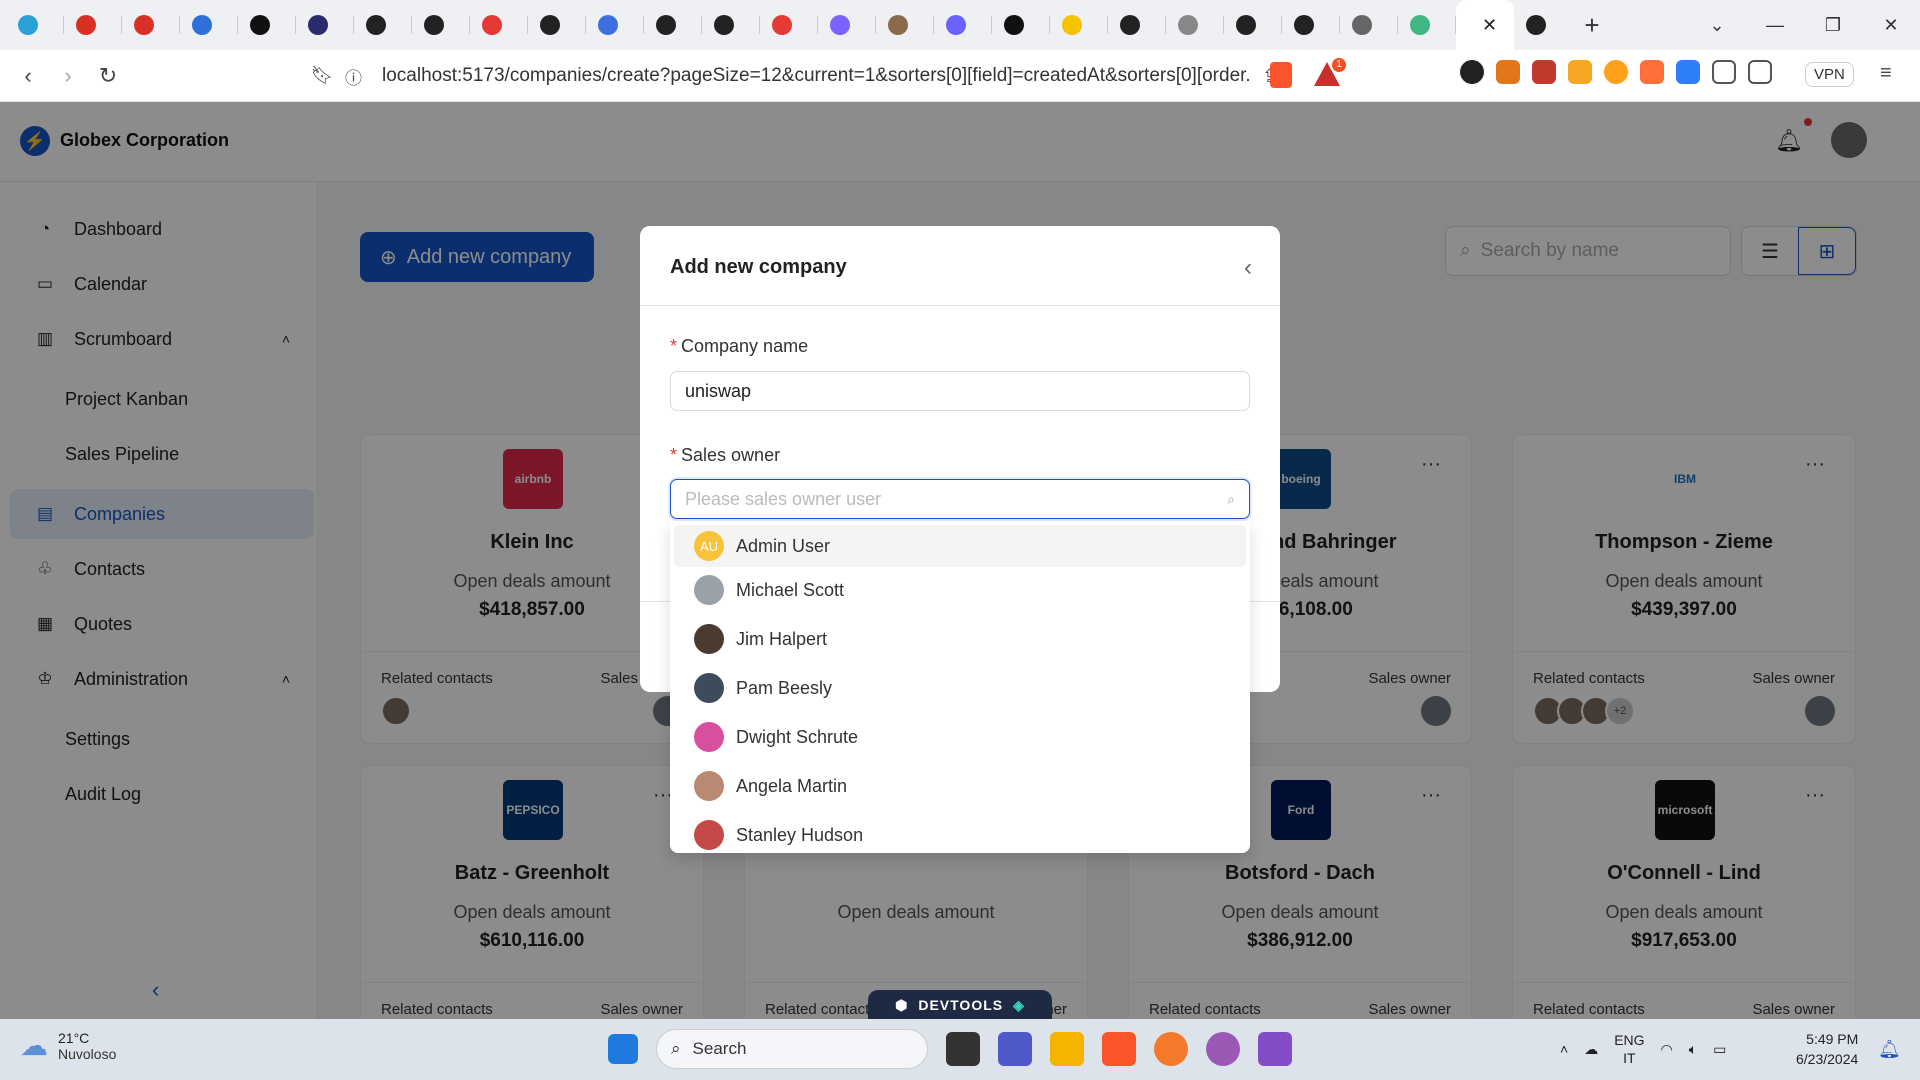 Image resolution: width=1920 pixels, height=1080 pixels. What do you see at coordinates (1564, 1049) in the screenshot?
I see `chevron-up-icon: ˄` at bounding box center [1564, 1049].